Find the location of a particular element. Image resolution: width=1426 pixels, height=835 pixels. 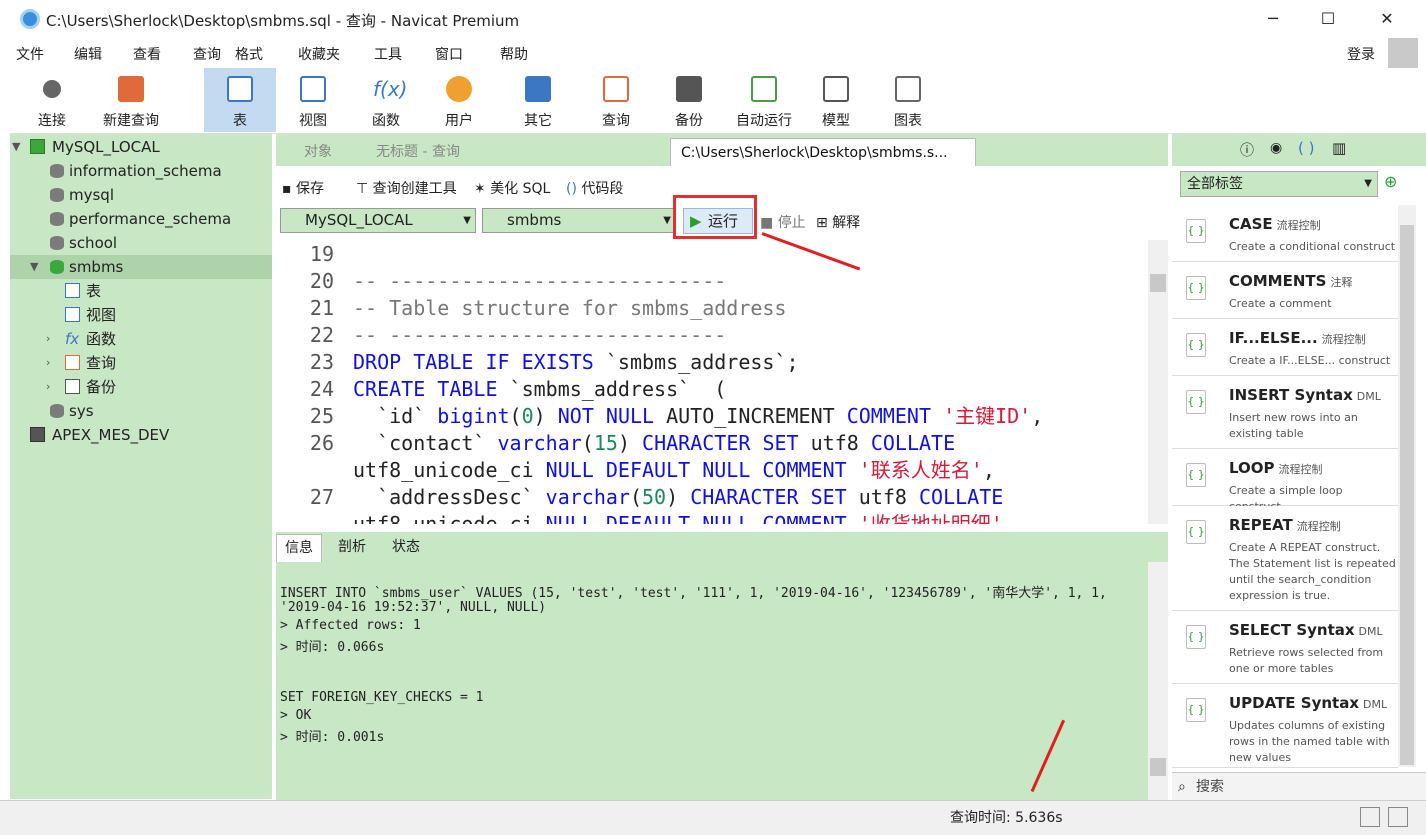

login-link: 登录 is located at coordinates (1361, 54).